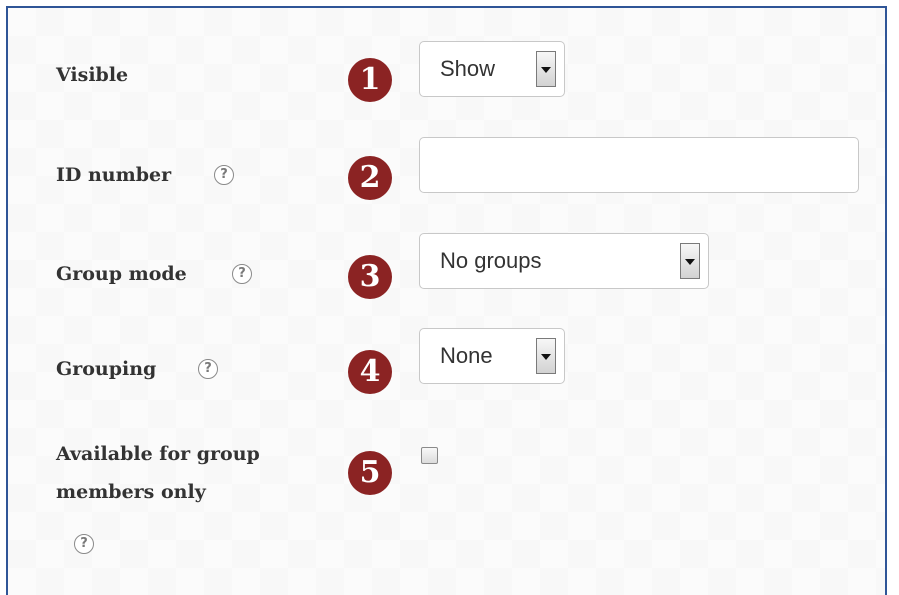  I want to click on id-number-label: ID number, so click(114, 175).